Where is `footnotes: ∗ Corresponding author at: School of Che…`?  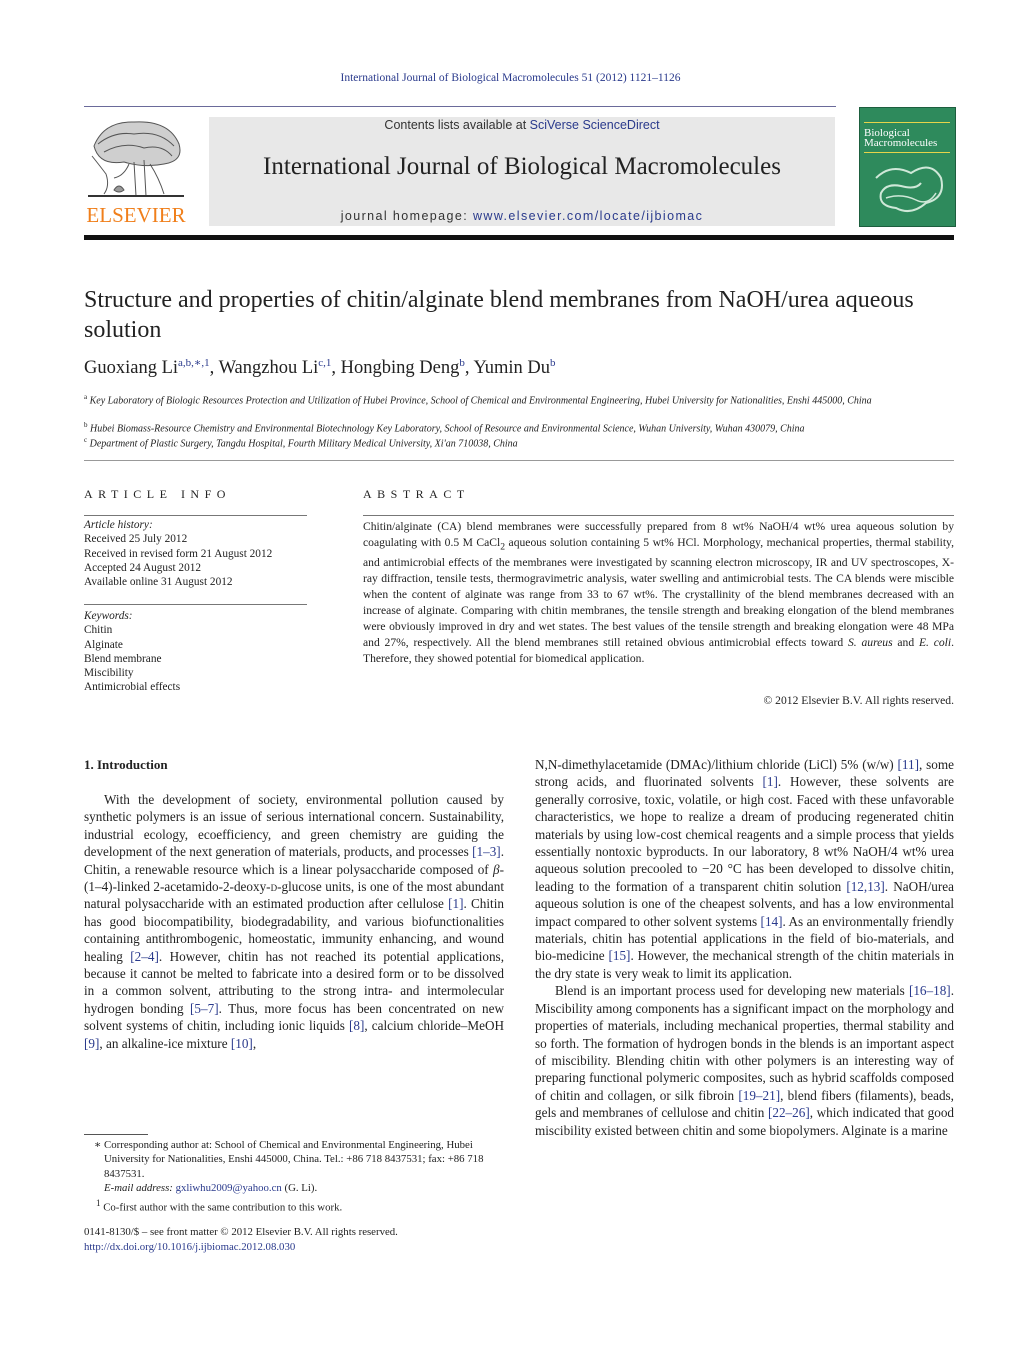
footnotes: ∗ Corresponding author at: School of Che… is located at coordinates (299, 1176).